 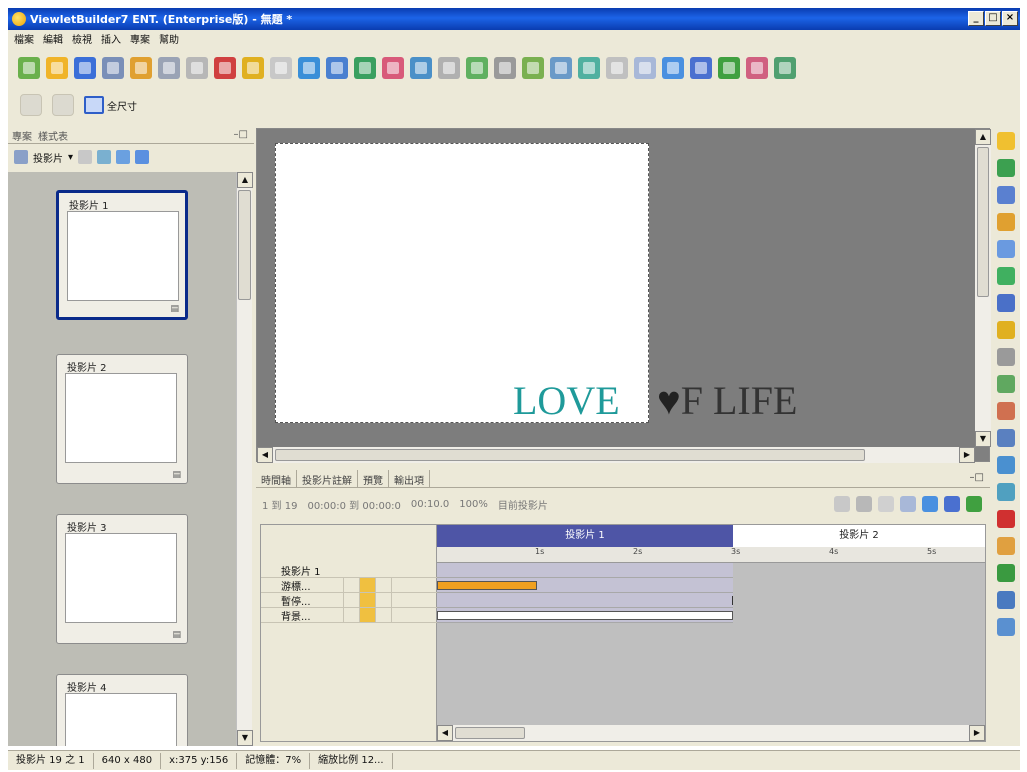 I want to click on import-icon, so click(x=421, y=68).